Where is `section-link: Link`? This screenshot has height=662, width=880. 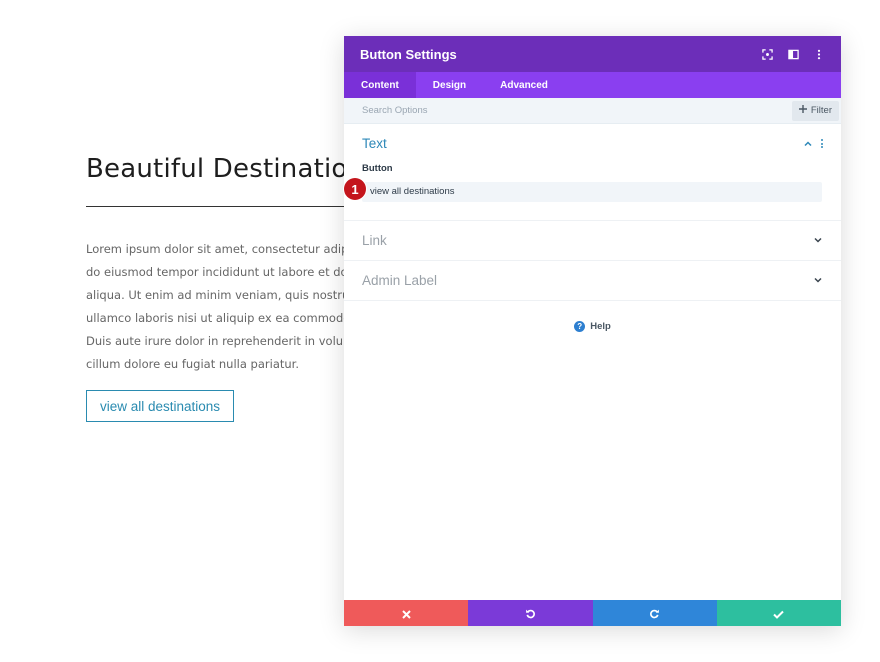
section-link: Link is located at coordinates (592, 241).